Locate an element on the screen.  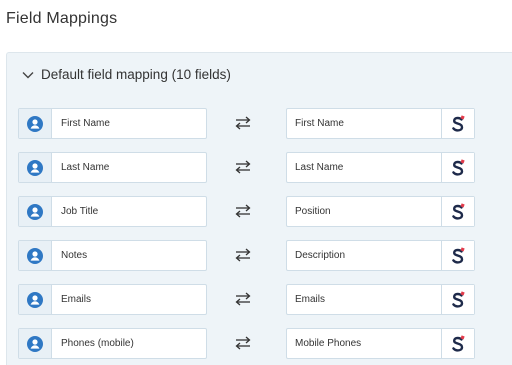
mapping-row: Last Name Last Name is located at coordinates (248, 167).